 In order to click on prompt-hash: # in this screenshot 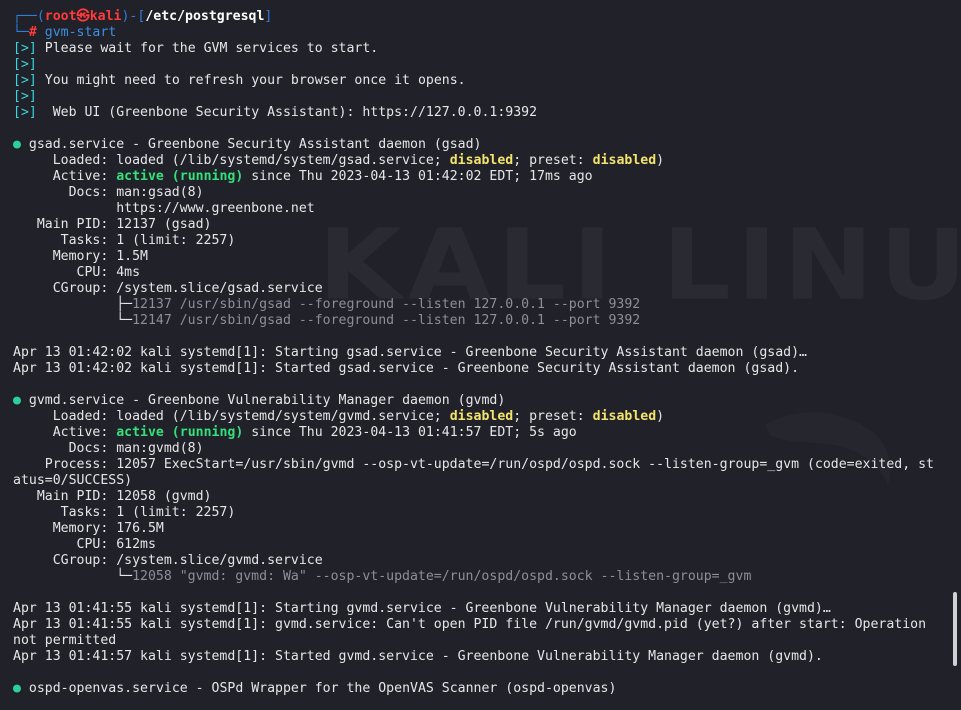, I will do `click(32, 32)`.